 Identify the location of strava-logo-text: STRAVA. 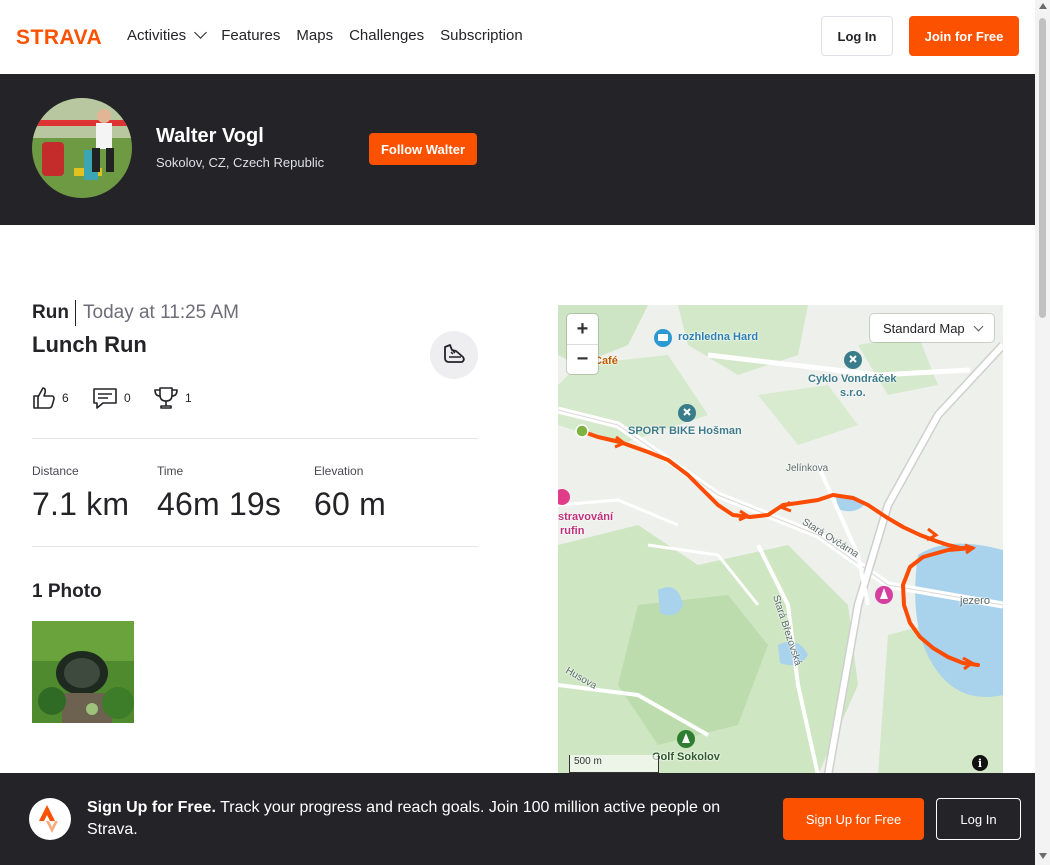
(59, 37).